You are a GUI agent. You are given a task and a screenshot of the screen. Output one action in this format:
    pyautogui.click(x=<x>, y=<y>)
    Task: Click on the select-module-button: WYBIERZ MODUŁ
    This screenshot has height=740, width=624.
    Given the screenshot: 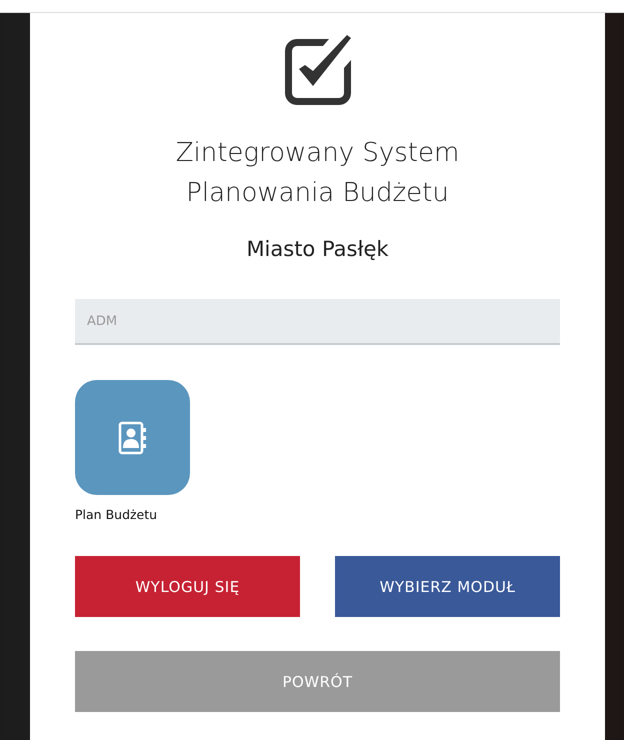 What is the action you would take?
    pyautogui.click(x=447, y=586)
    